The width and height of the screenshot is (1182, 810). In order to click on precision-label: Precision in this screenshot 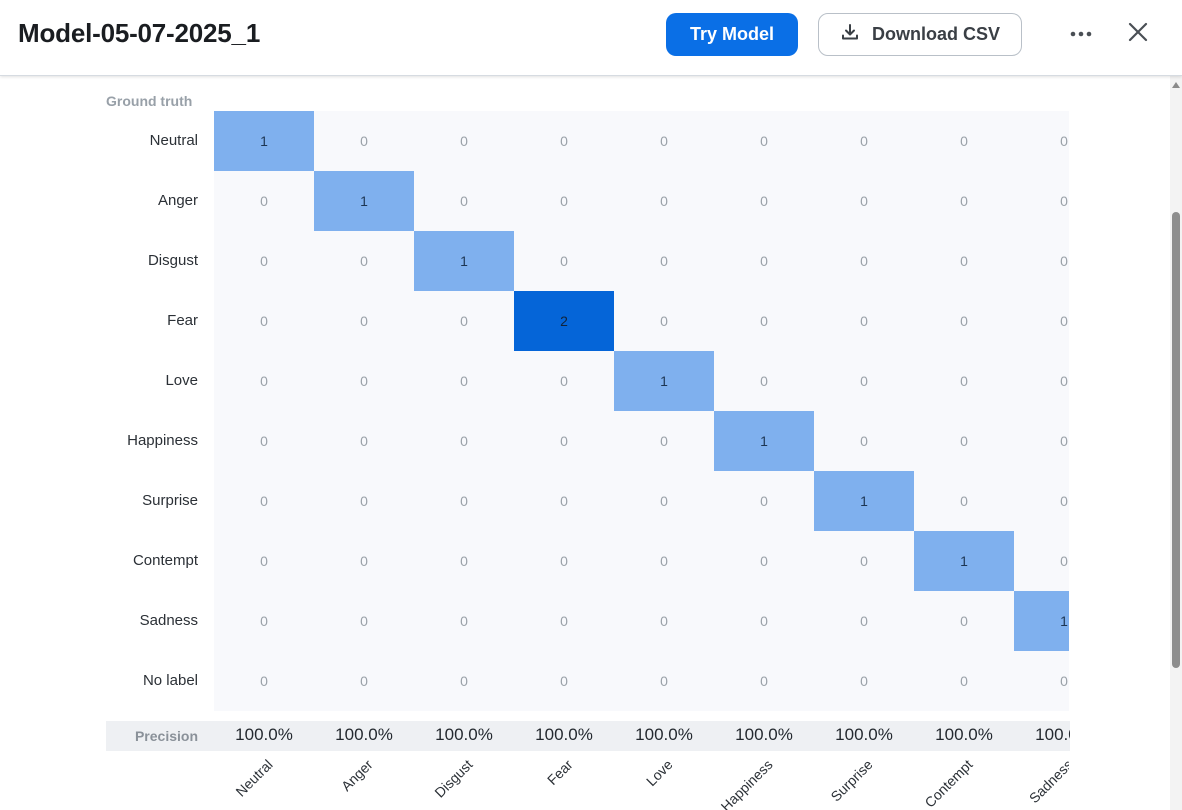, I will do `click(166, 736)`.